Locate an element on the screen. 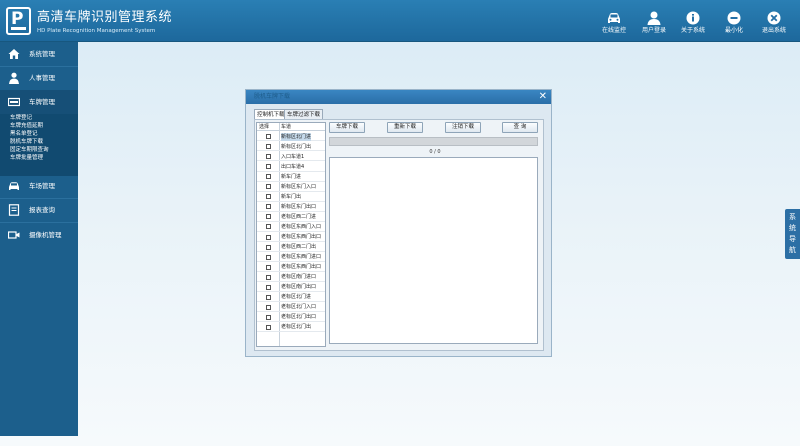 Image resolution: width=800 pixels, height=446 pixels. table-row: 老标区北门出口 is located at coordinates (291, 318).